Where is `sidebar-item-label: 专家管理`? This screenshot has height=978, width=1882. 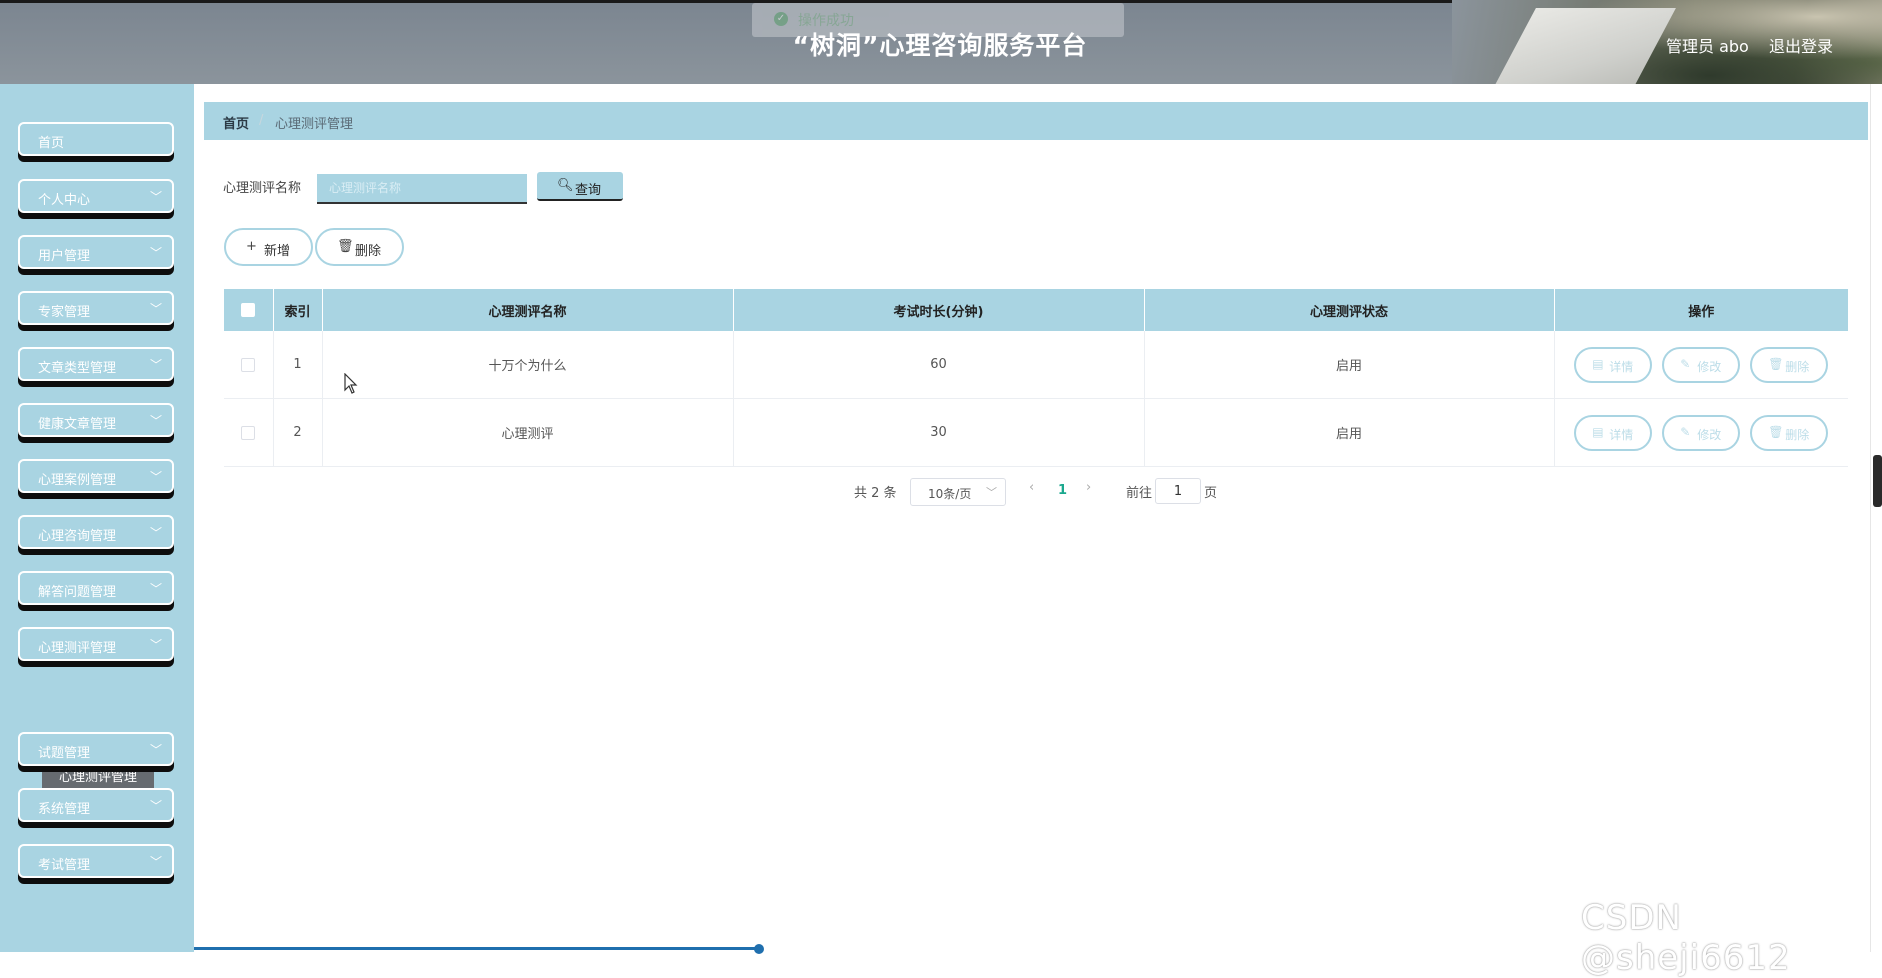 sidebar-item-label: 专家管理 is located at coordinates (64, 312).